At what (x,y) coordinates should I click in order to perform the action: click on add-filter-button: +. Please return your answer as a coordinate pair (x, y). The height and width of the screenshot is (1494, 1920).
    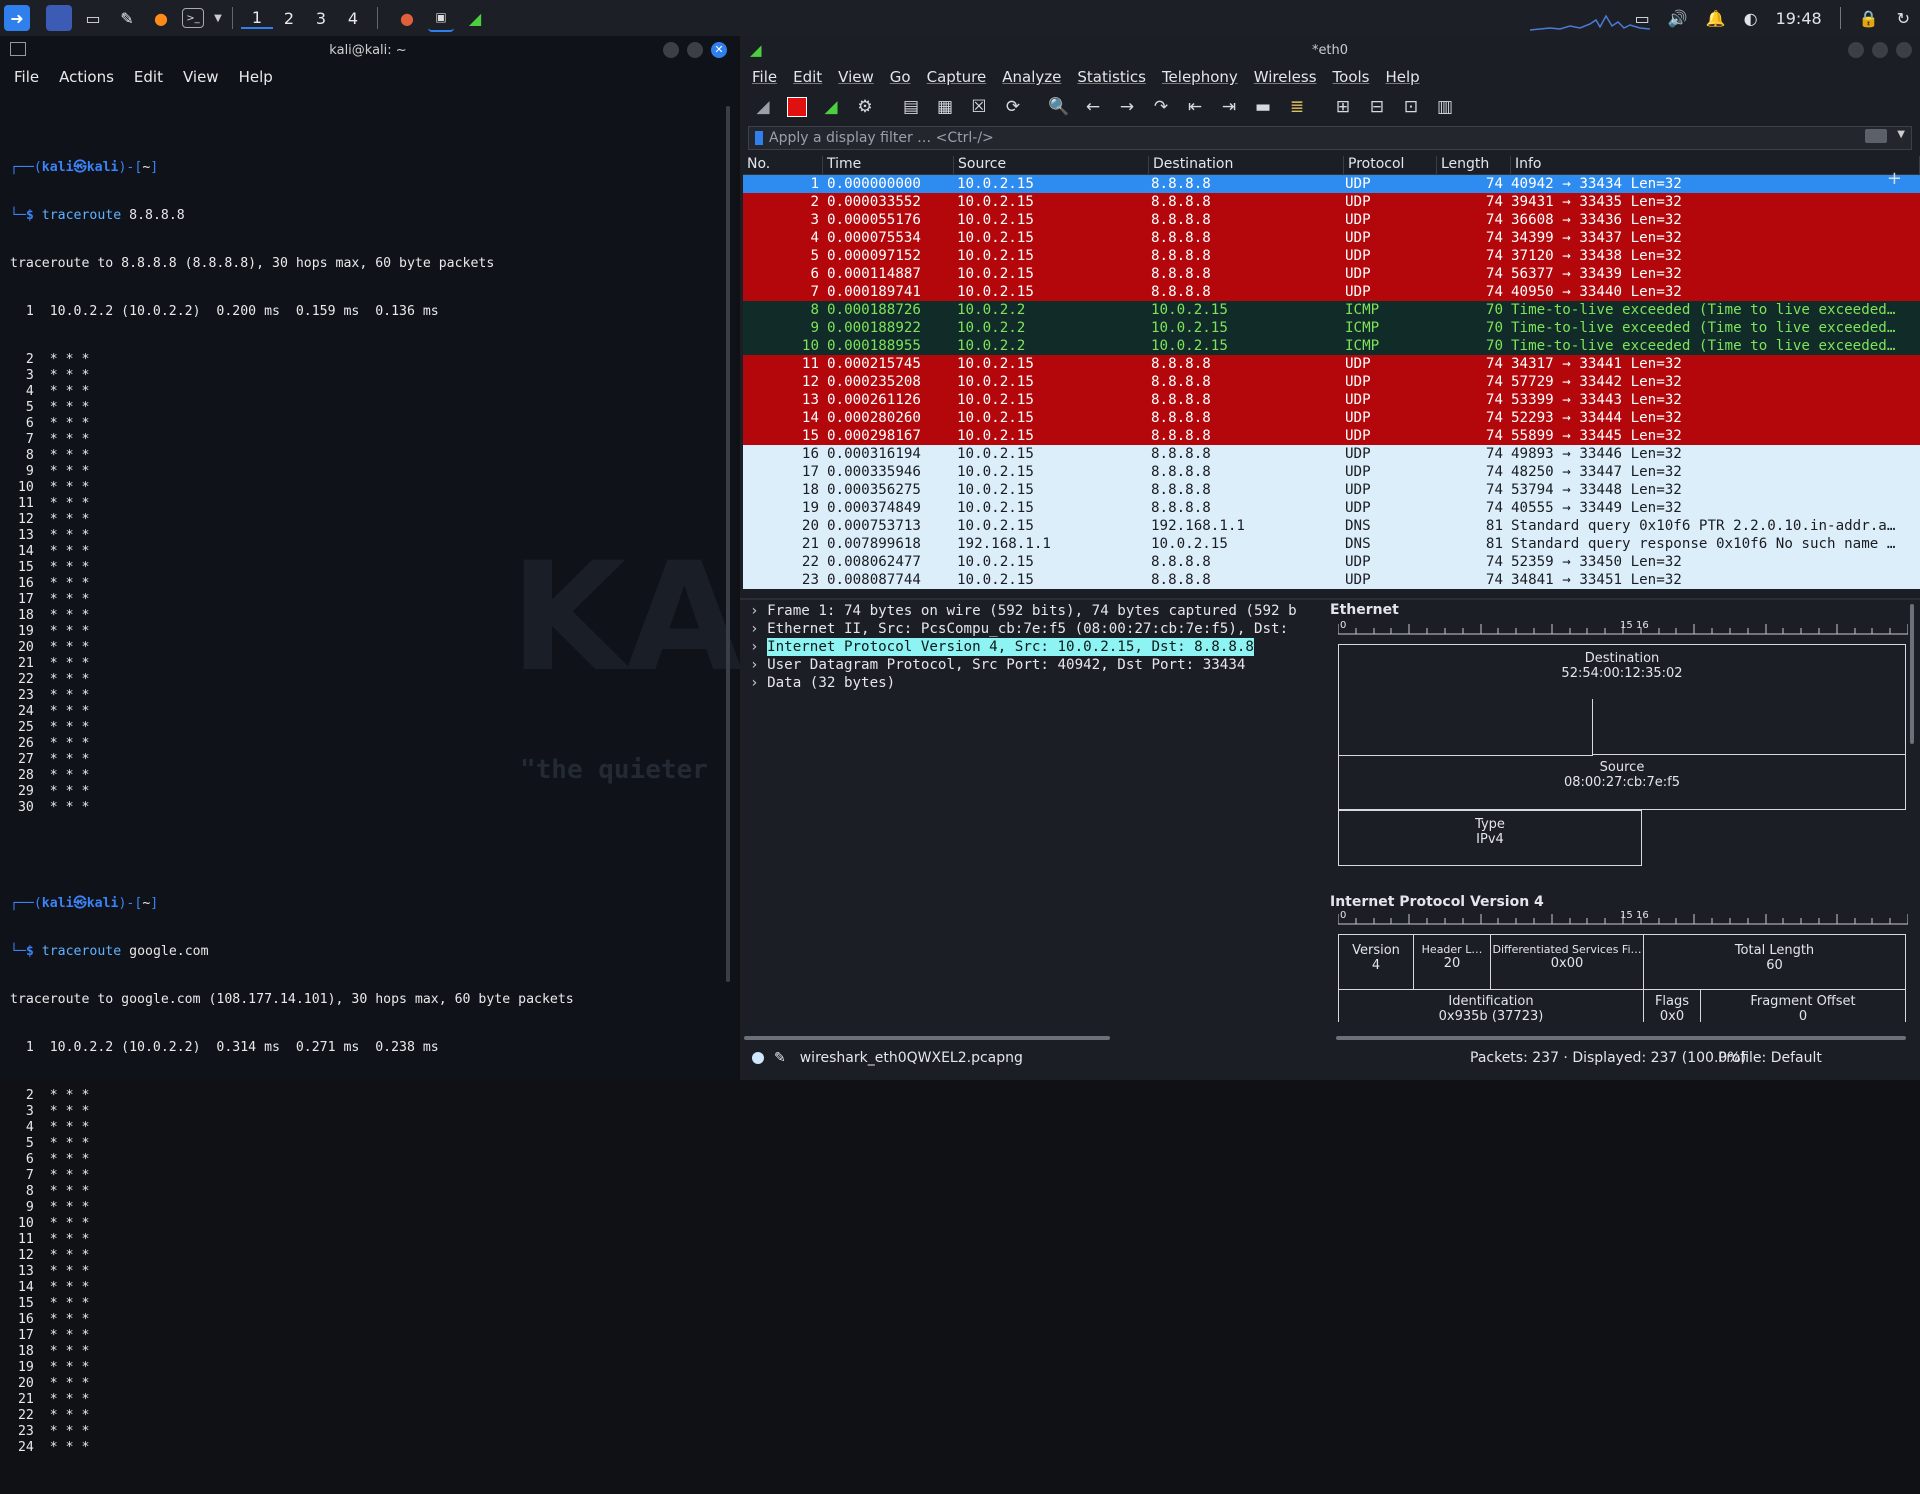
    Looking at the image, I should click on (1894, 178).